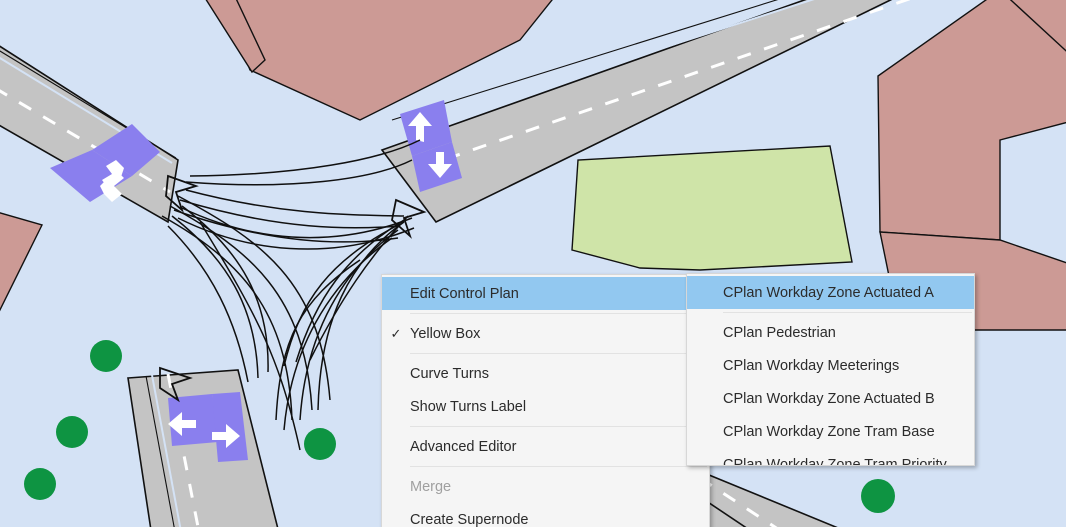 The height and width of the screenshot is (527, 1066). What do you see at coordinates (545, 333) in the screenshot?
I see `menu-item-yellow-box: ✓ Yellow Box` at bounding box center [545, 333].